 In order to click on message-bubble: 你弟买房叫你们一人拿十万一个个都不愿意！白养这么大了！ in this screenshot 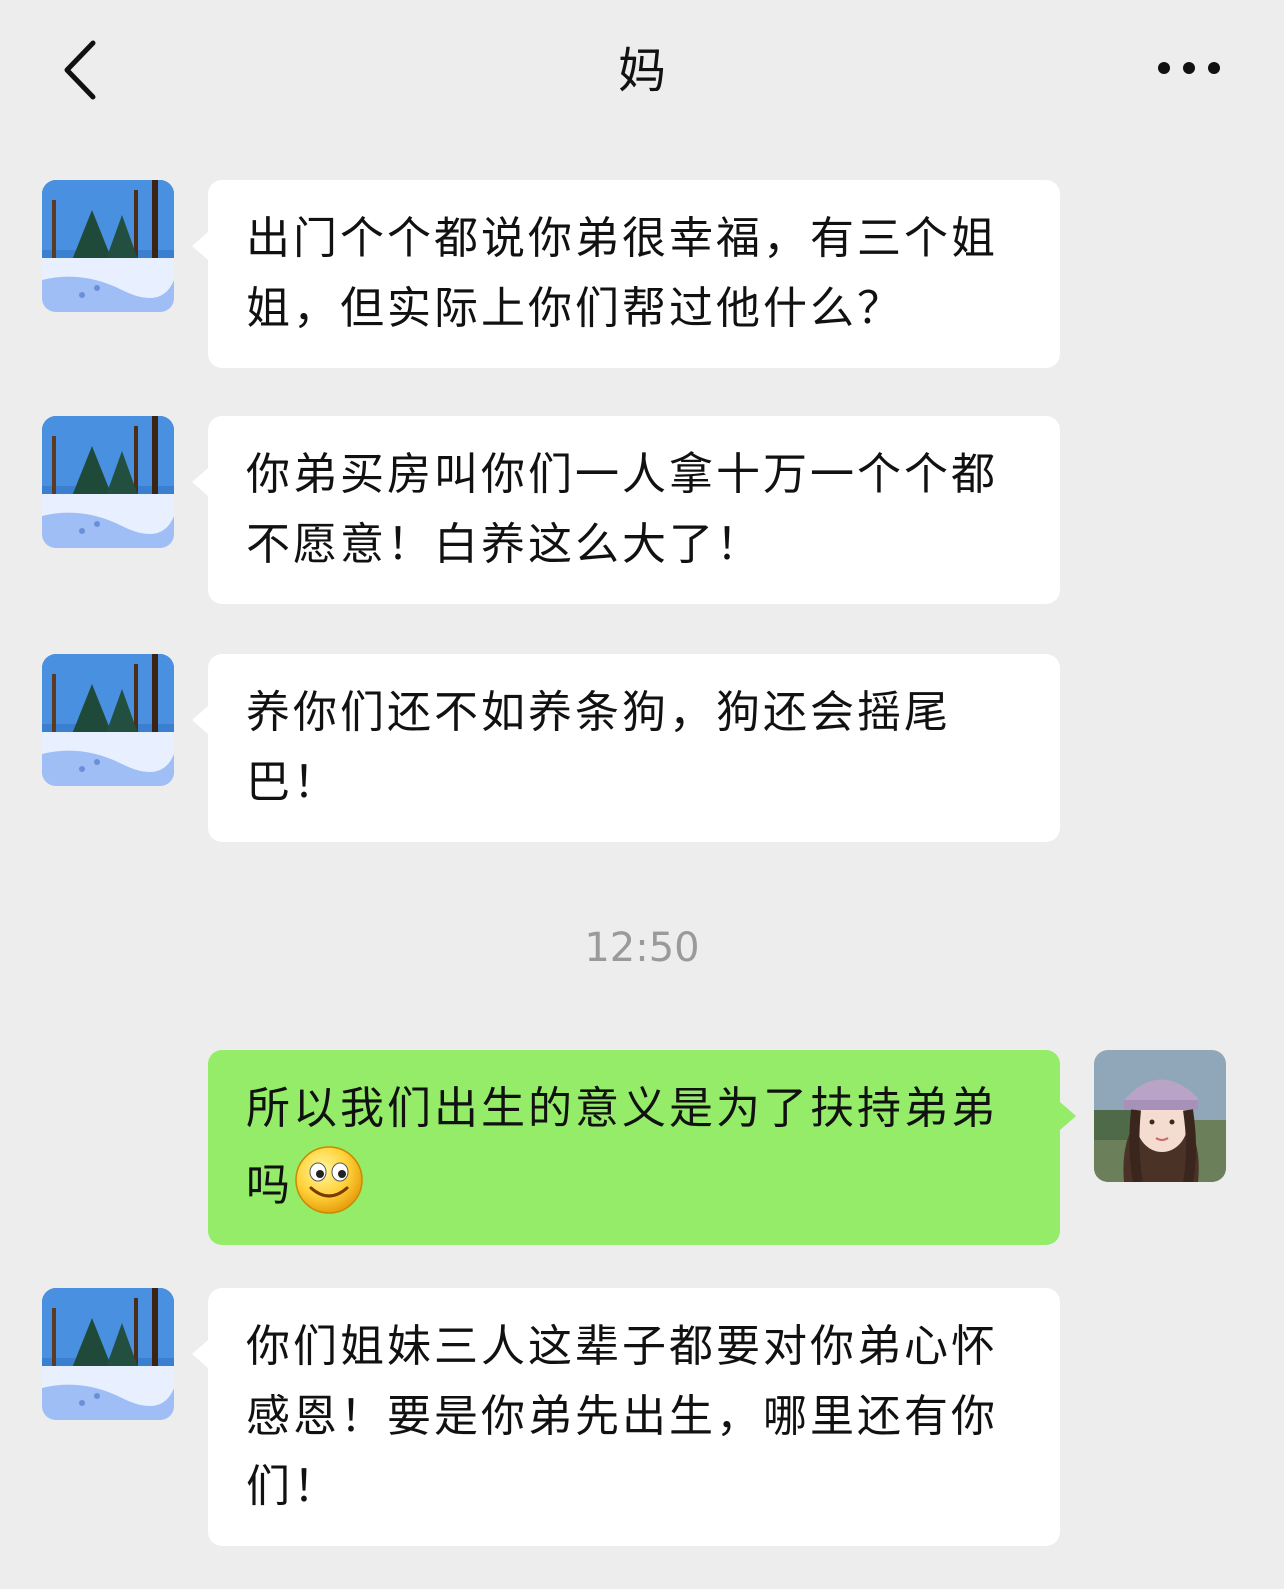, I will do `click(634, 510)`.